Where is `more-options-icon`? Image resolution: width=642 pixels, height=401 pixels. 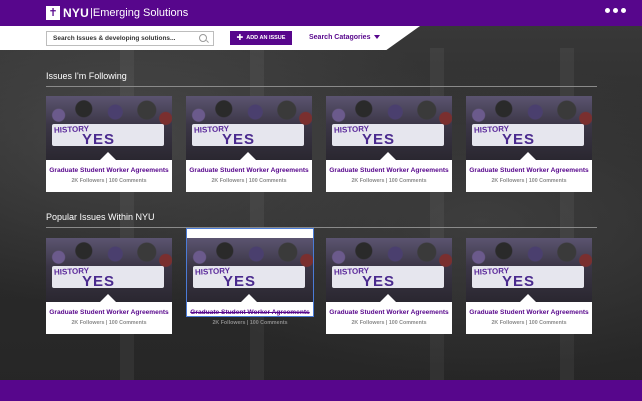 more-options-icon is located at coordinates (615, 10).